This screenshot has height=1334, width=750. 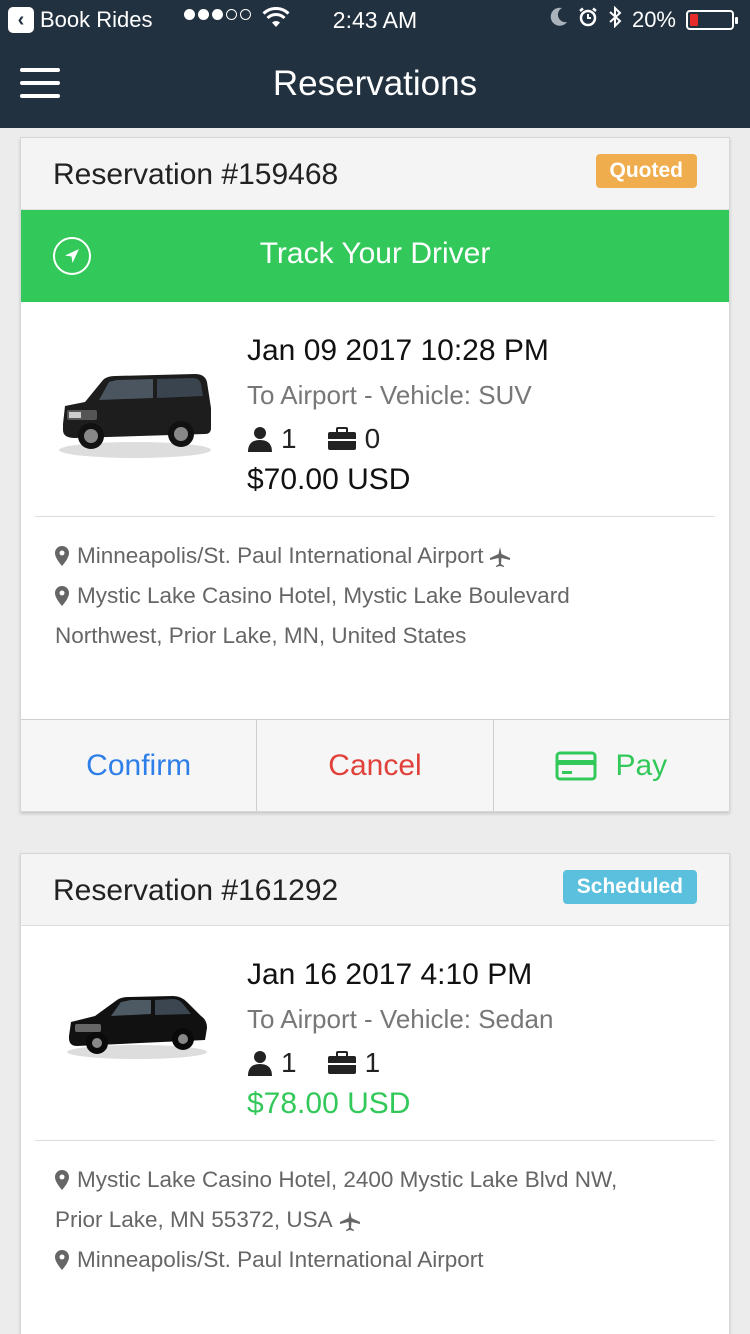 What do you see at coordinates (615, 19) in the screenshot?
I see `bluetooth-icon` at bounding box center [615, 19].